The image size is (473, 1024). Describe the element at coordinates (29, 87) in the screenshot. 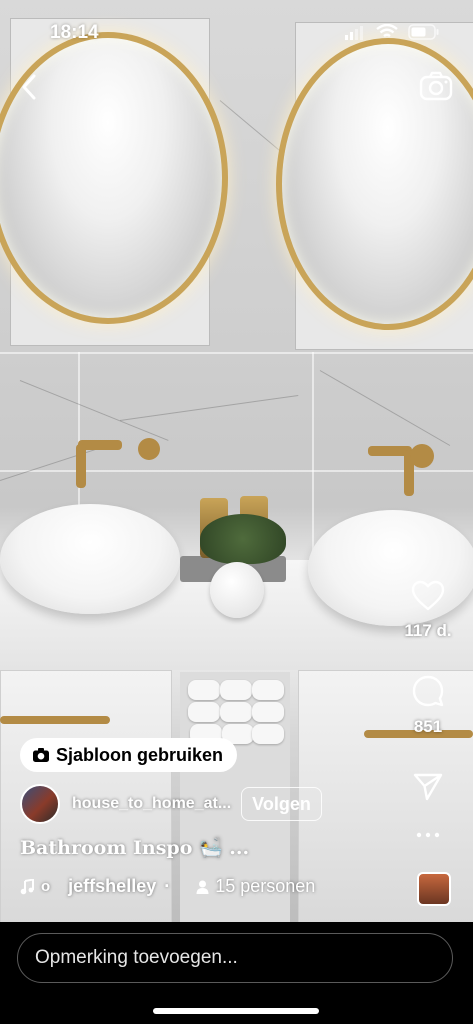

I see `chevron-left-icon` at that location.